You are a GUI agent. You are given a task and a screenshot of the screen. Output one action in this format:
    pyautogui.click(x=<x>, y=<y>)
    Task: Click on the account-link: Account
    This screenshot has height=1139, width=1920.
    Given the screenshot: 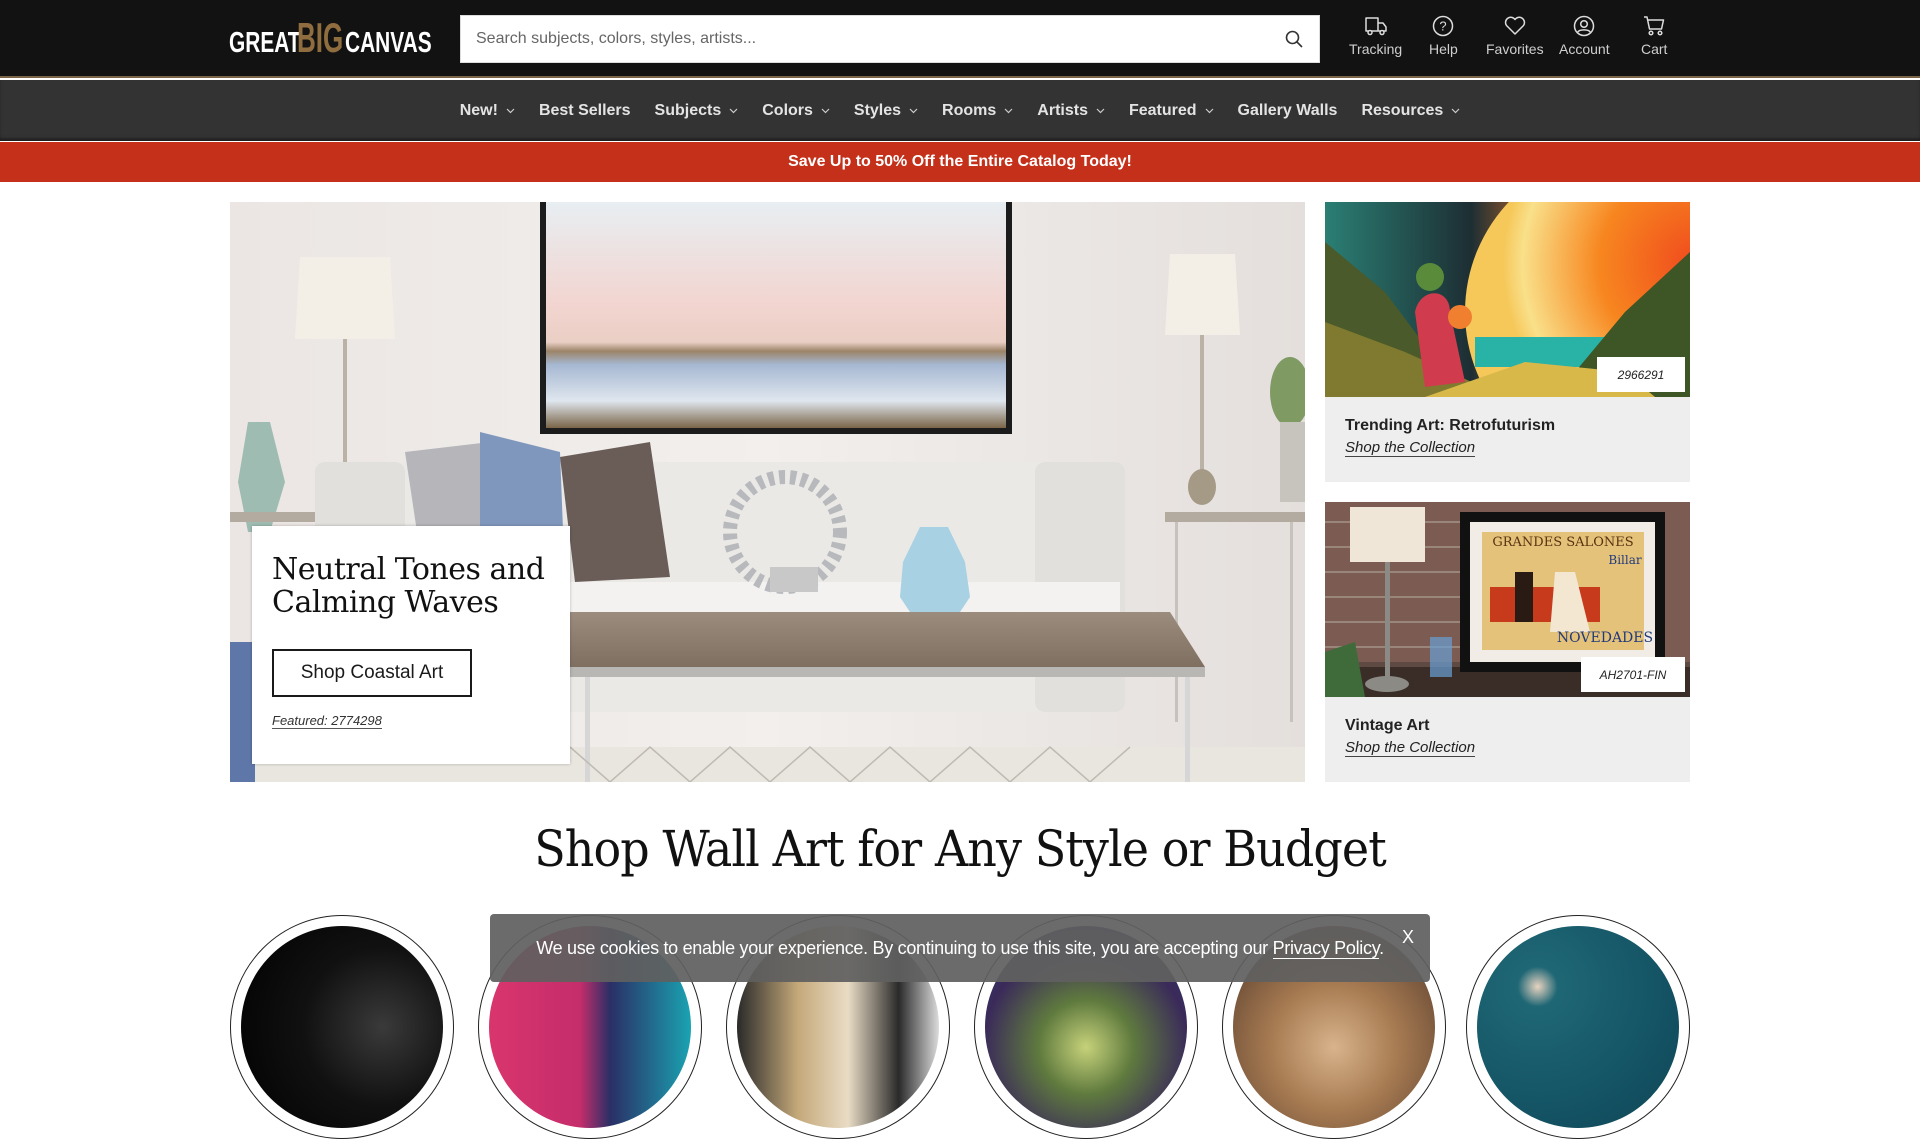 What is the action you would take?
    pyautogui.click(x=1584, y=35)
    